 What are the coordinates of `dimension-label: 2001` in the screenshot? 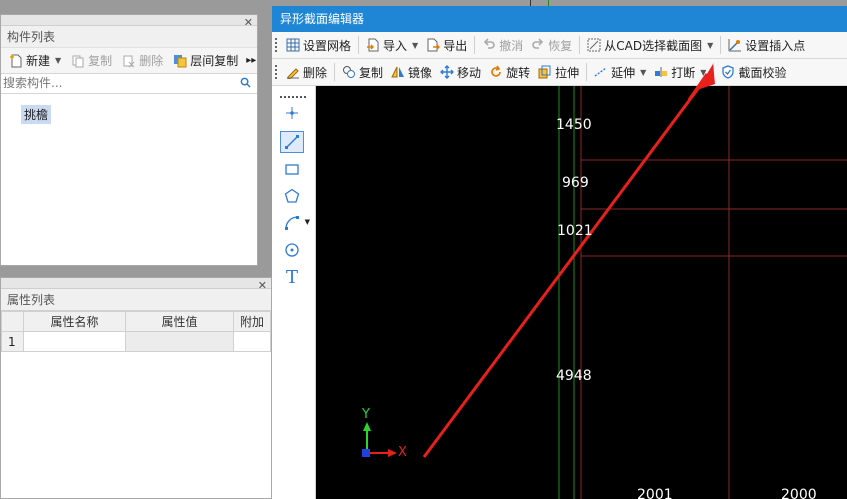 It's located at (655, 493).